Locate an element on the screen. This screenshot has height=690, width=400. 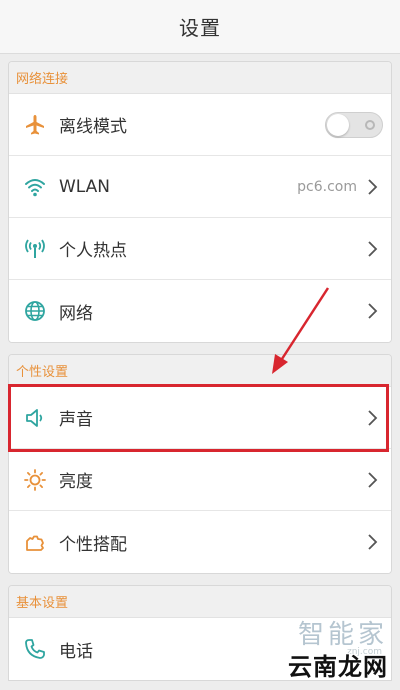
phone-icon is located at coordinates (35, 649).